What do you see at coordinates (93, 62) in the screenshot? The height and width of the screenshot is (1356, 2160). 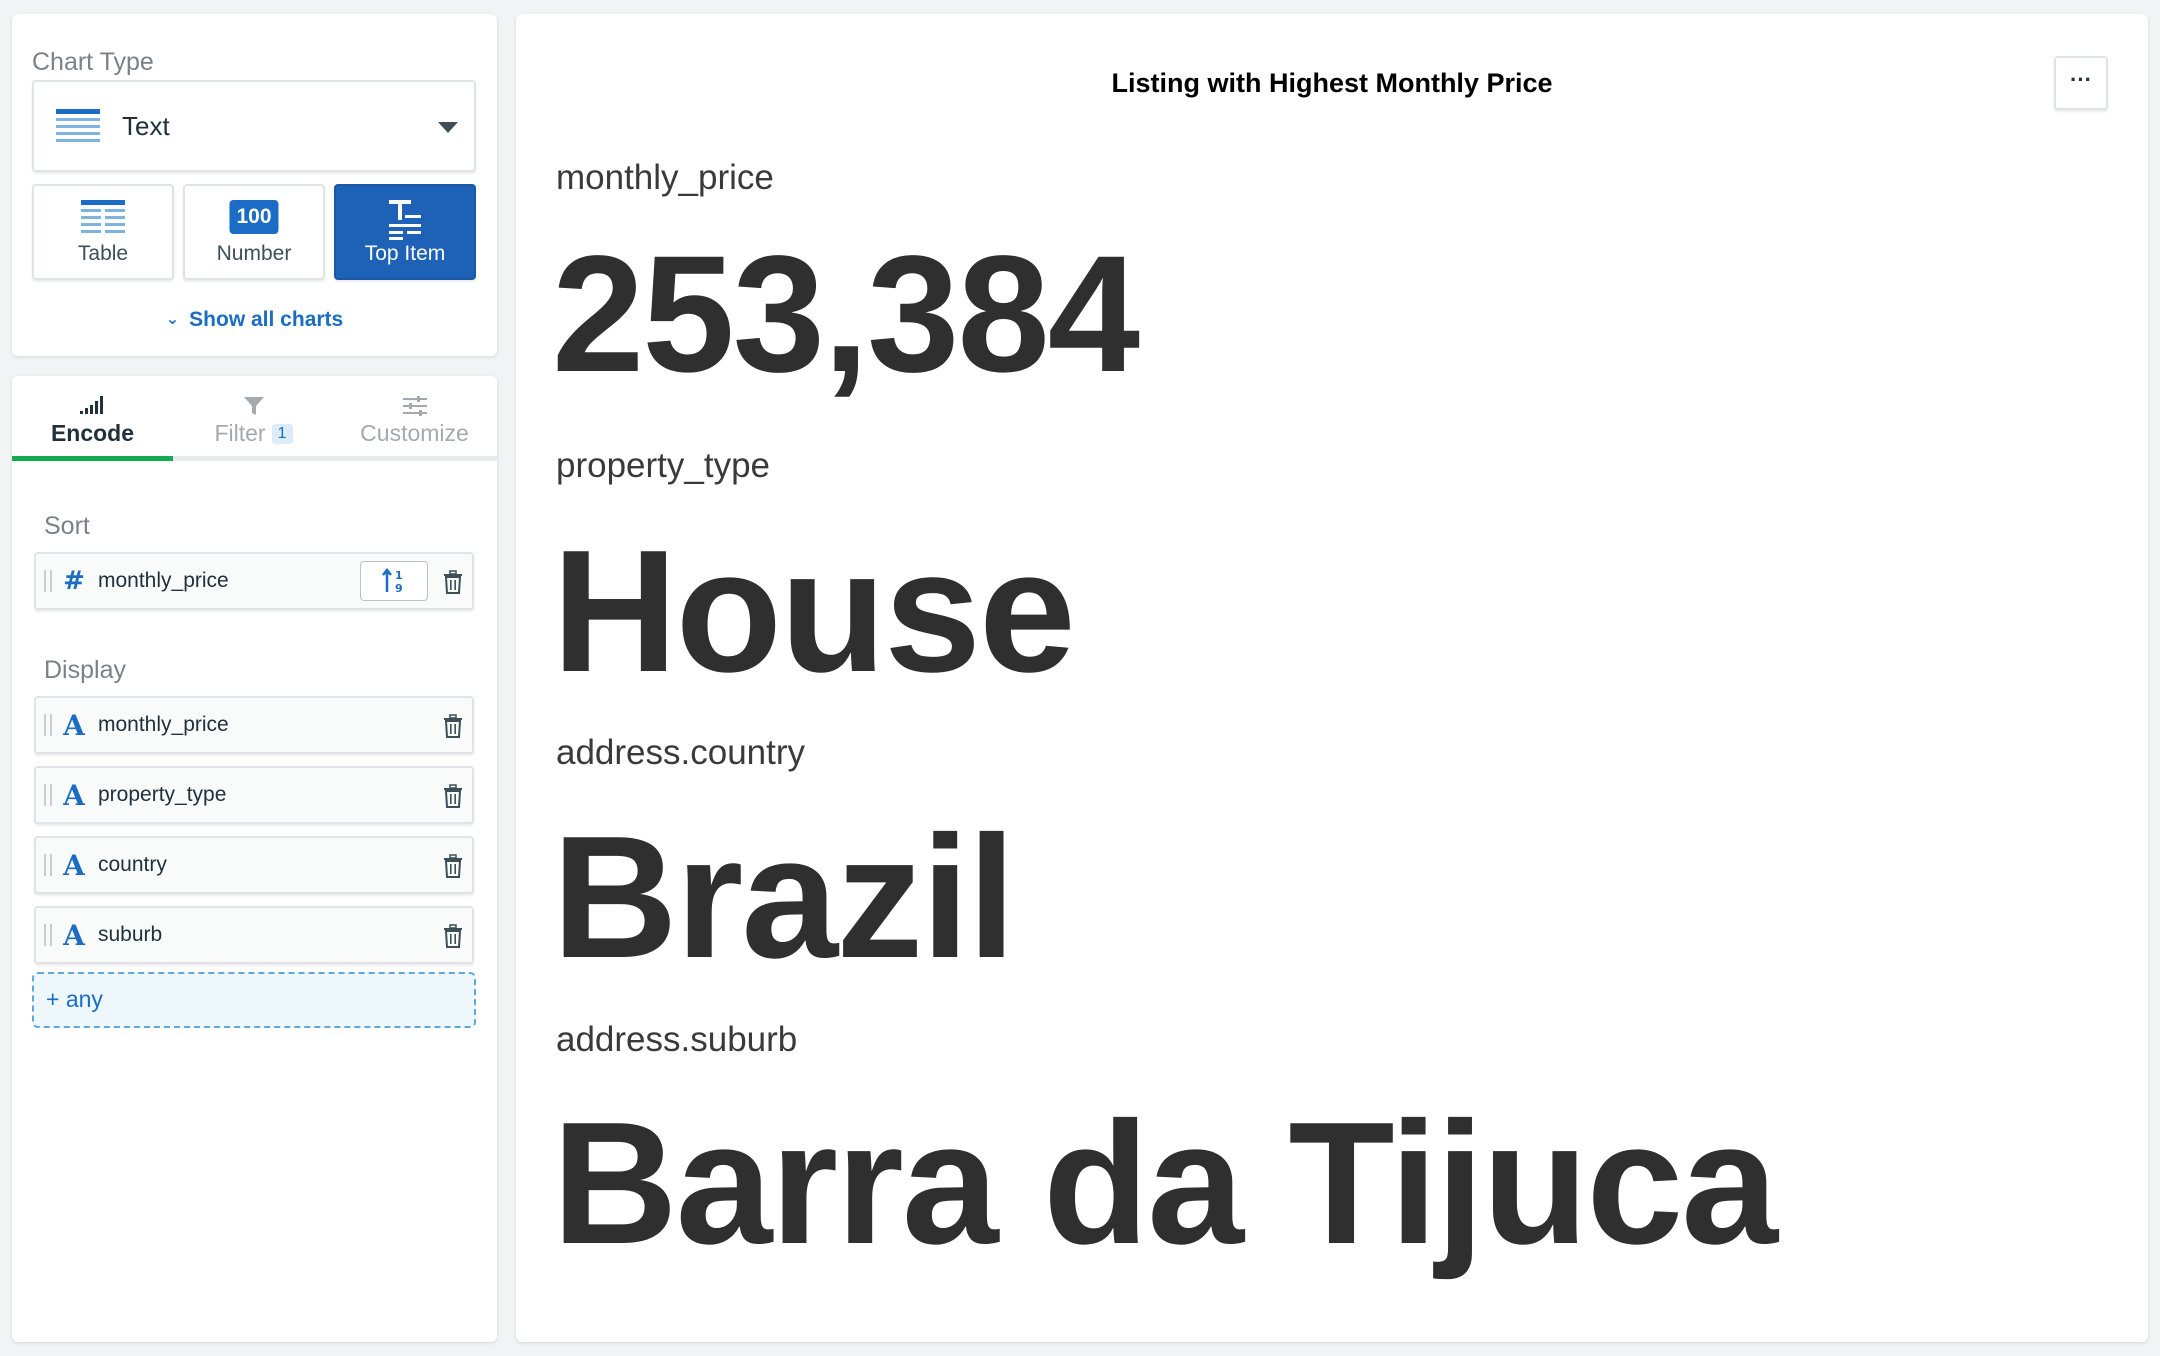 I see `chart-type-title: Chart Type` at bounding box center [93, 62].